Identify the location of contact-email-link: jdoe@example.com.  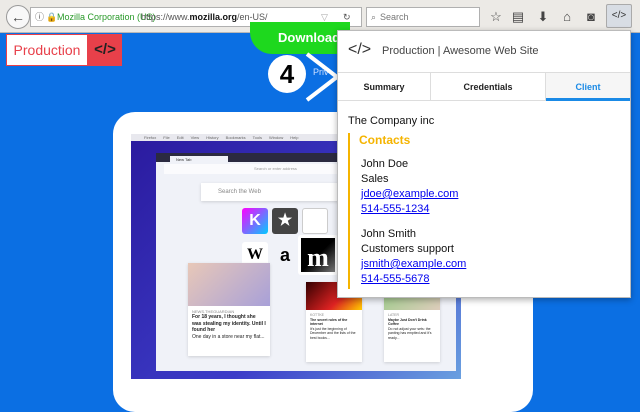
(489, 194).